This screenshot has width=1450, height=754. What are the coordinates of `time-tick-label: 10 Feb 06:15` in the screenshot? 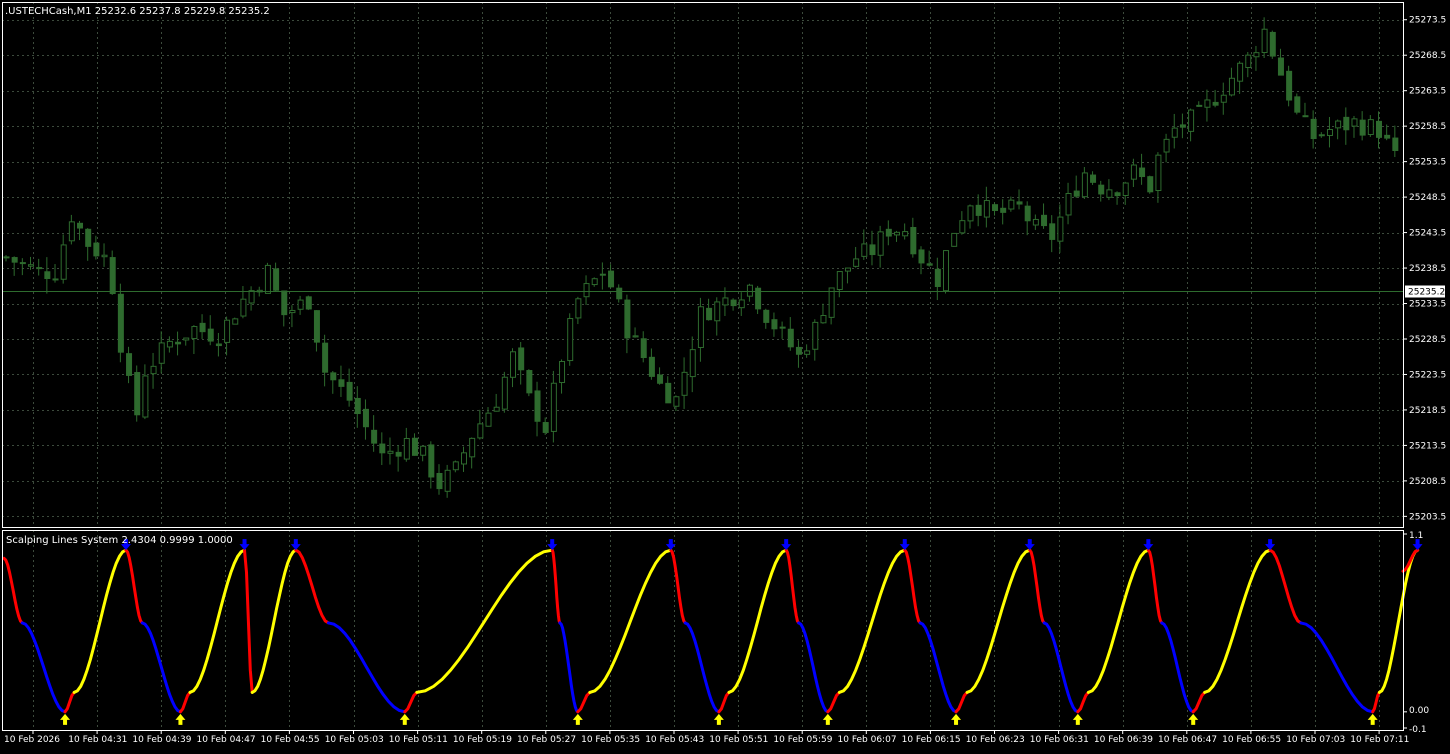 It's located at (931, 740).